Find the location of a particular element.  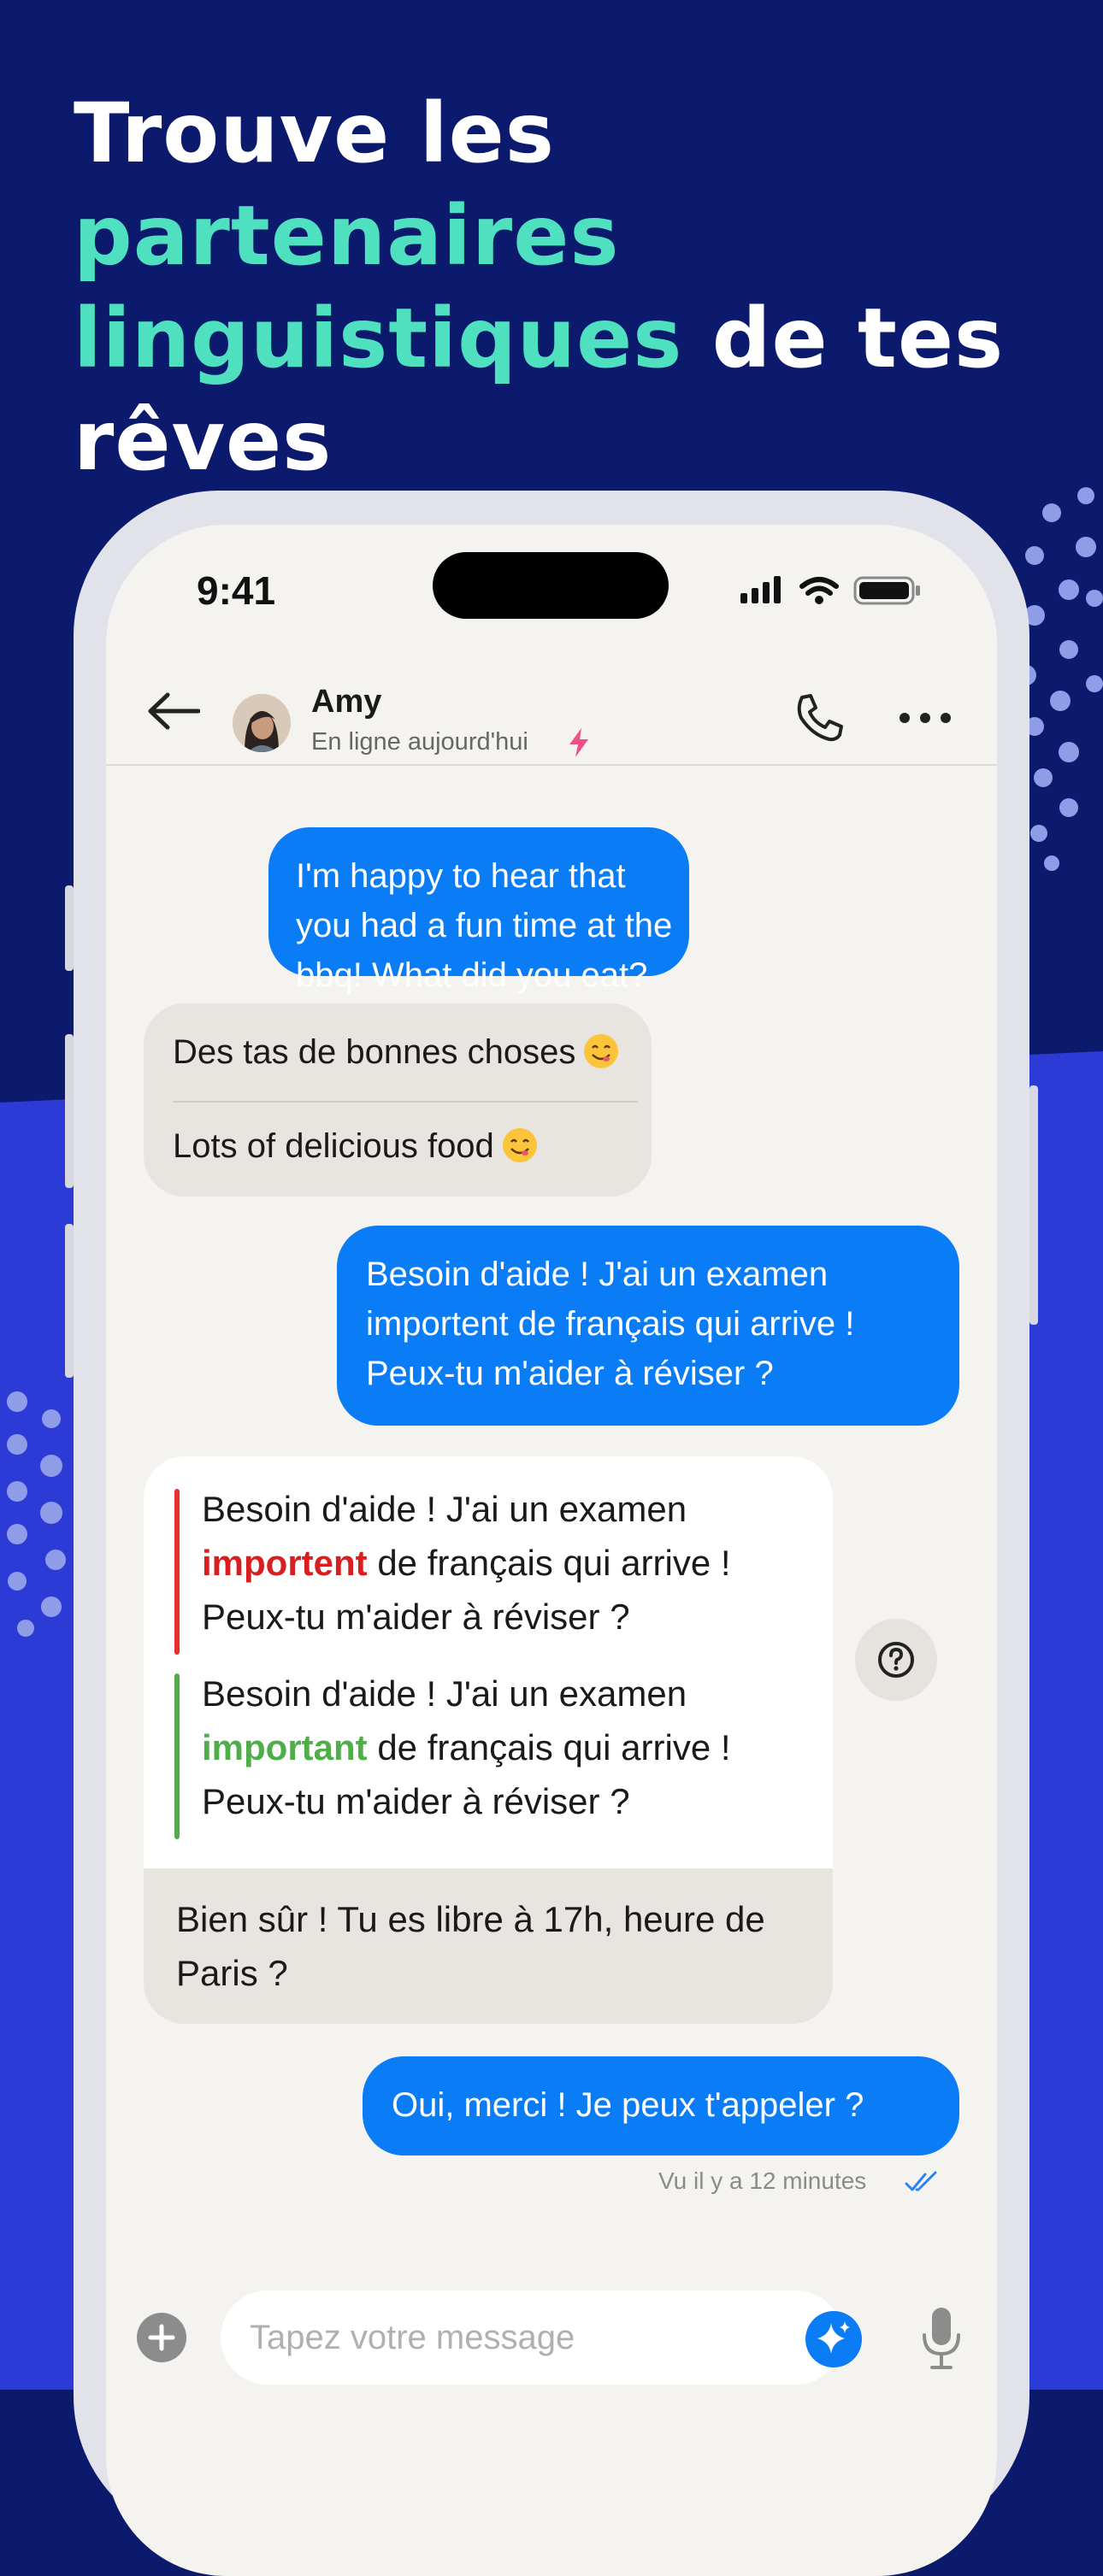

corrected-text-before: Besoin d'aide ! J'ai un examen is located at coordinates (445, 1693).